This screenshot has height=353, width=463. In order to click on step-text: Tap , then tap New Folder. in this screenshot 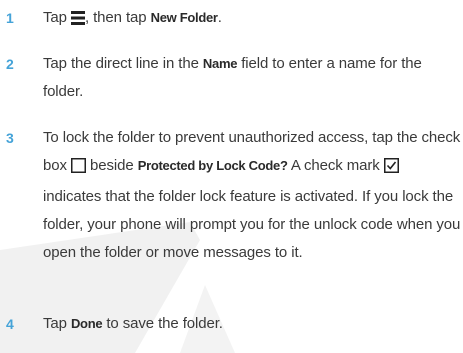, I will do `click(252, 19)`.